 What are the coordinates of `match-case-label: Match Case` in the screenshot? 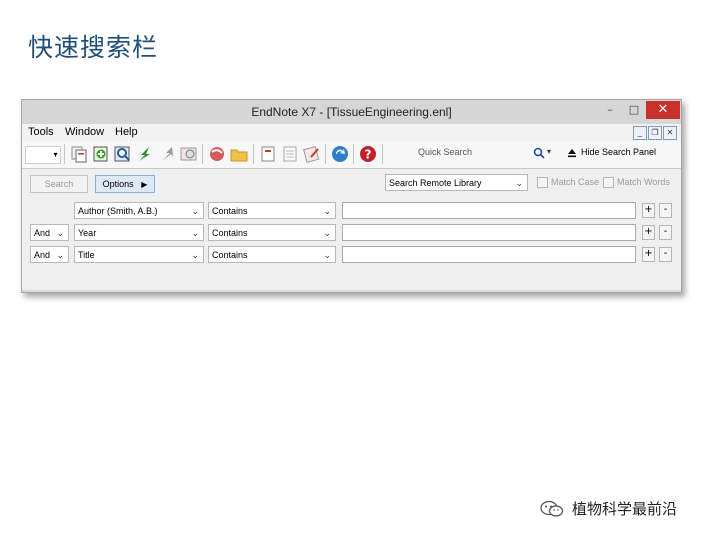 It's located at (575, 182).